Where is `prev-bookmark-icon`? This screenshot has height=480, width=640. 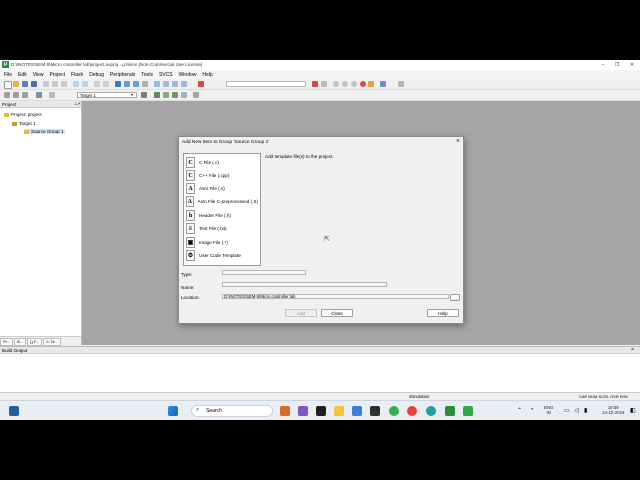 prev-bookmark-icon is located at coordinates (127, 84).